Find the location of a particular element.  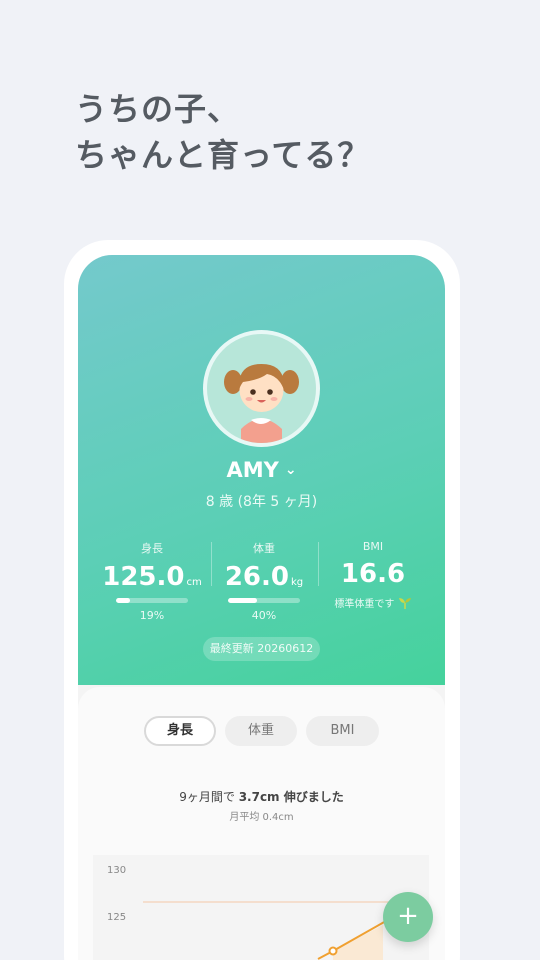

monthly-average: 月平均 0.4cm is located at coordinates (261, 817).